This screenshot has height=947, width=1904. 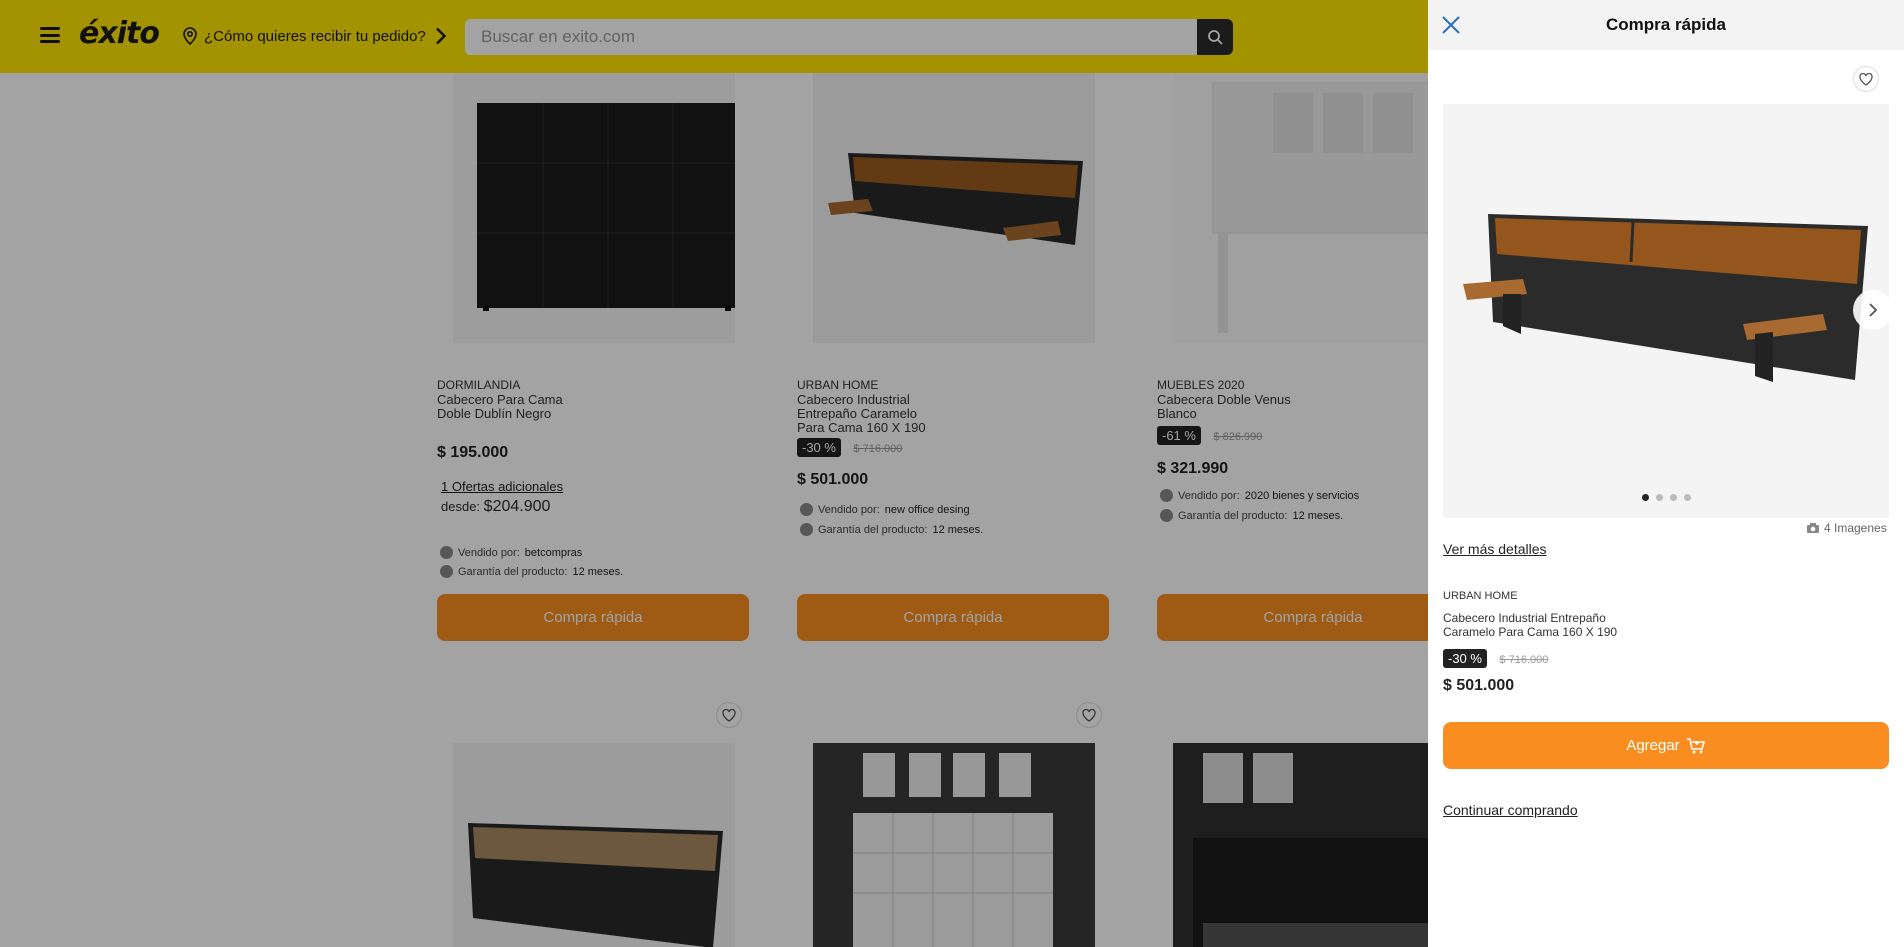 I want to click on next-image-button, so click(x=1873, y=310).